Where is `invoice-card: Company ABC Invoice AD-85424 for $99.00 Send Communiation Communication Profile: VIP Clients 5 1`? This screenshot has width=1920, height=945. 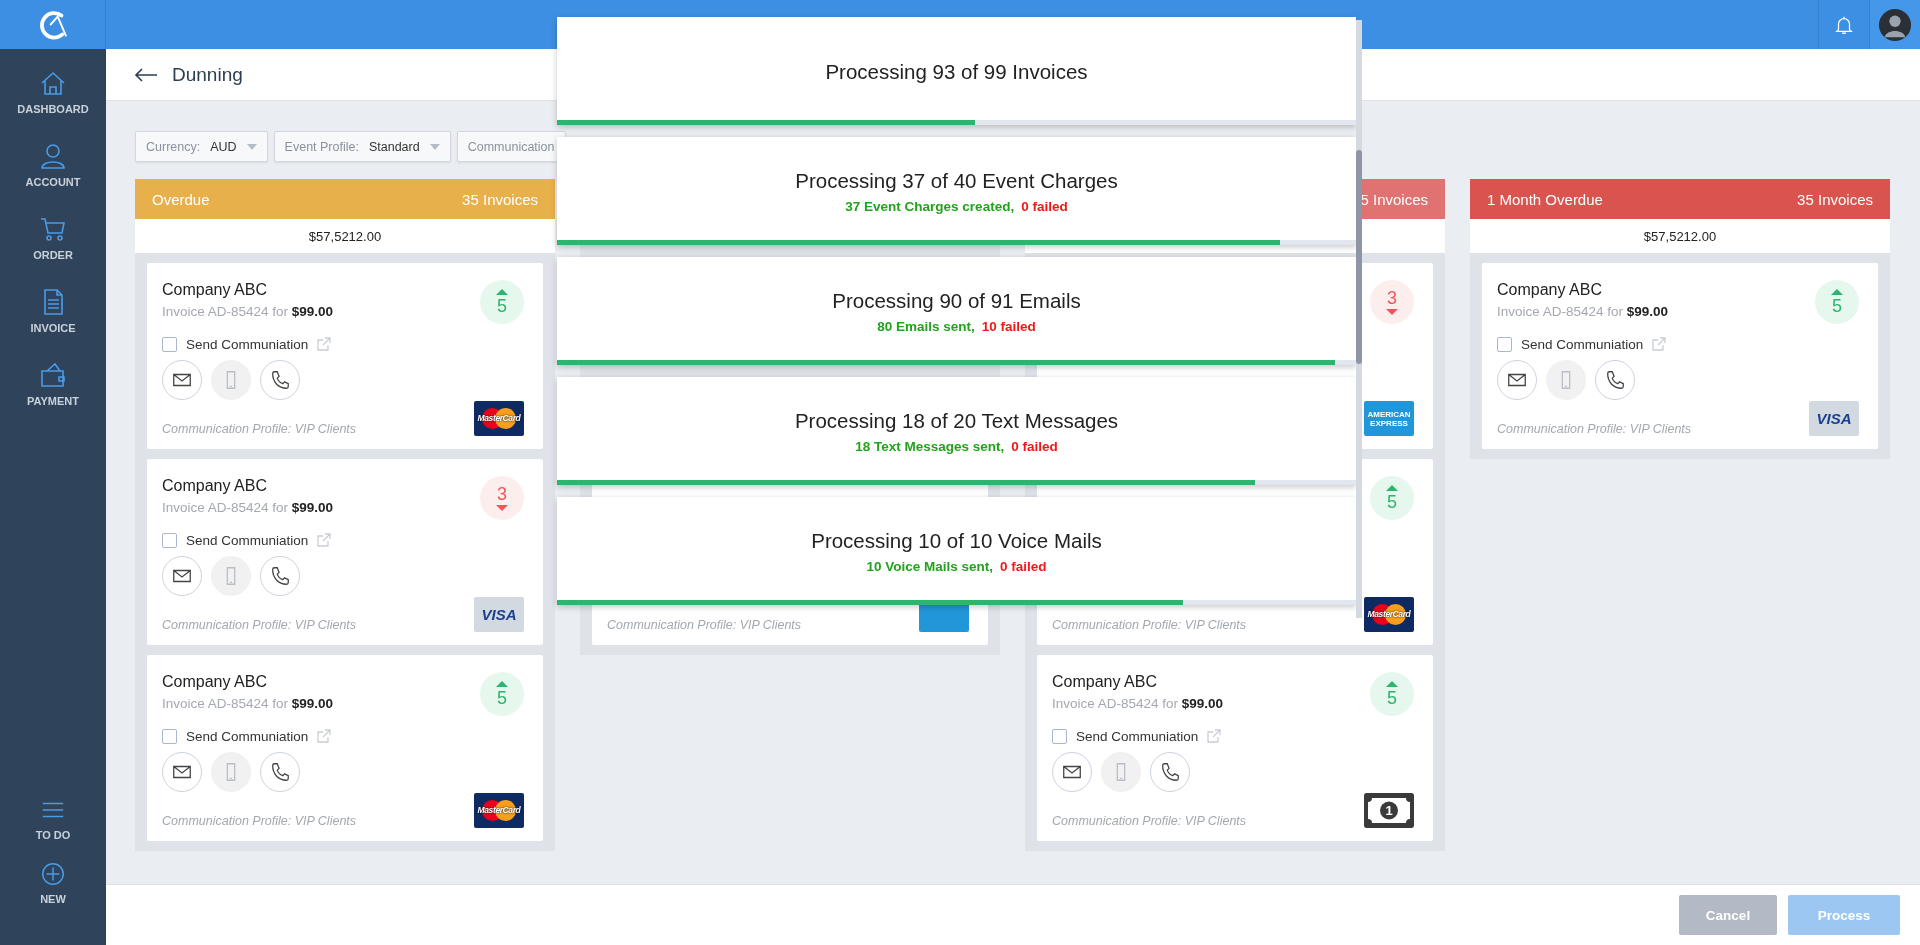
invoice-card: Company ABC Invoice AD-85424 for $99.00 Send Communiation Communication Profile: VIP Clients 5 1 is located at coordinates (1235, 748).